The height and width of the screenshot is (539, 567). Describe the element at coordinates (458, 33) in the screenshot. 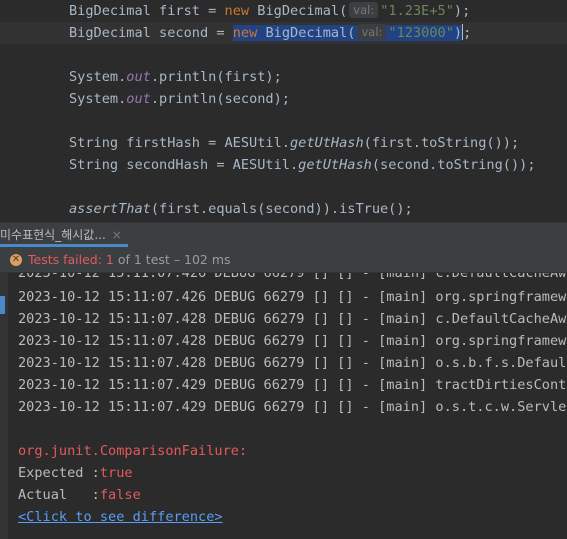

I see `close-paren: )` at that location.